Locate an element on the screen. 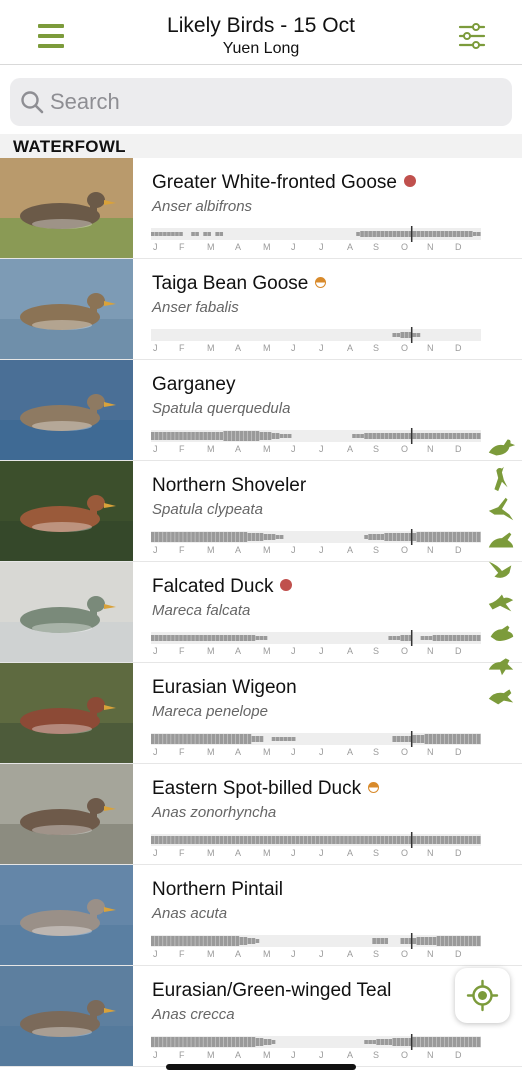 This screenshot has width=522, height=1080. seasonal-frequency-chart is located at coordinates (316, 1042).